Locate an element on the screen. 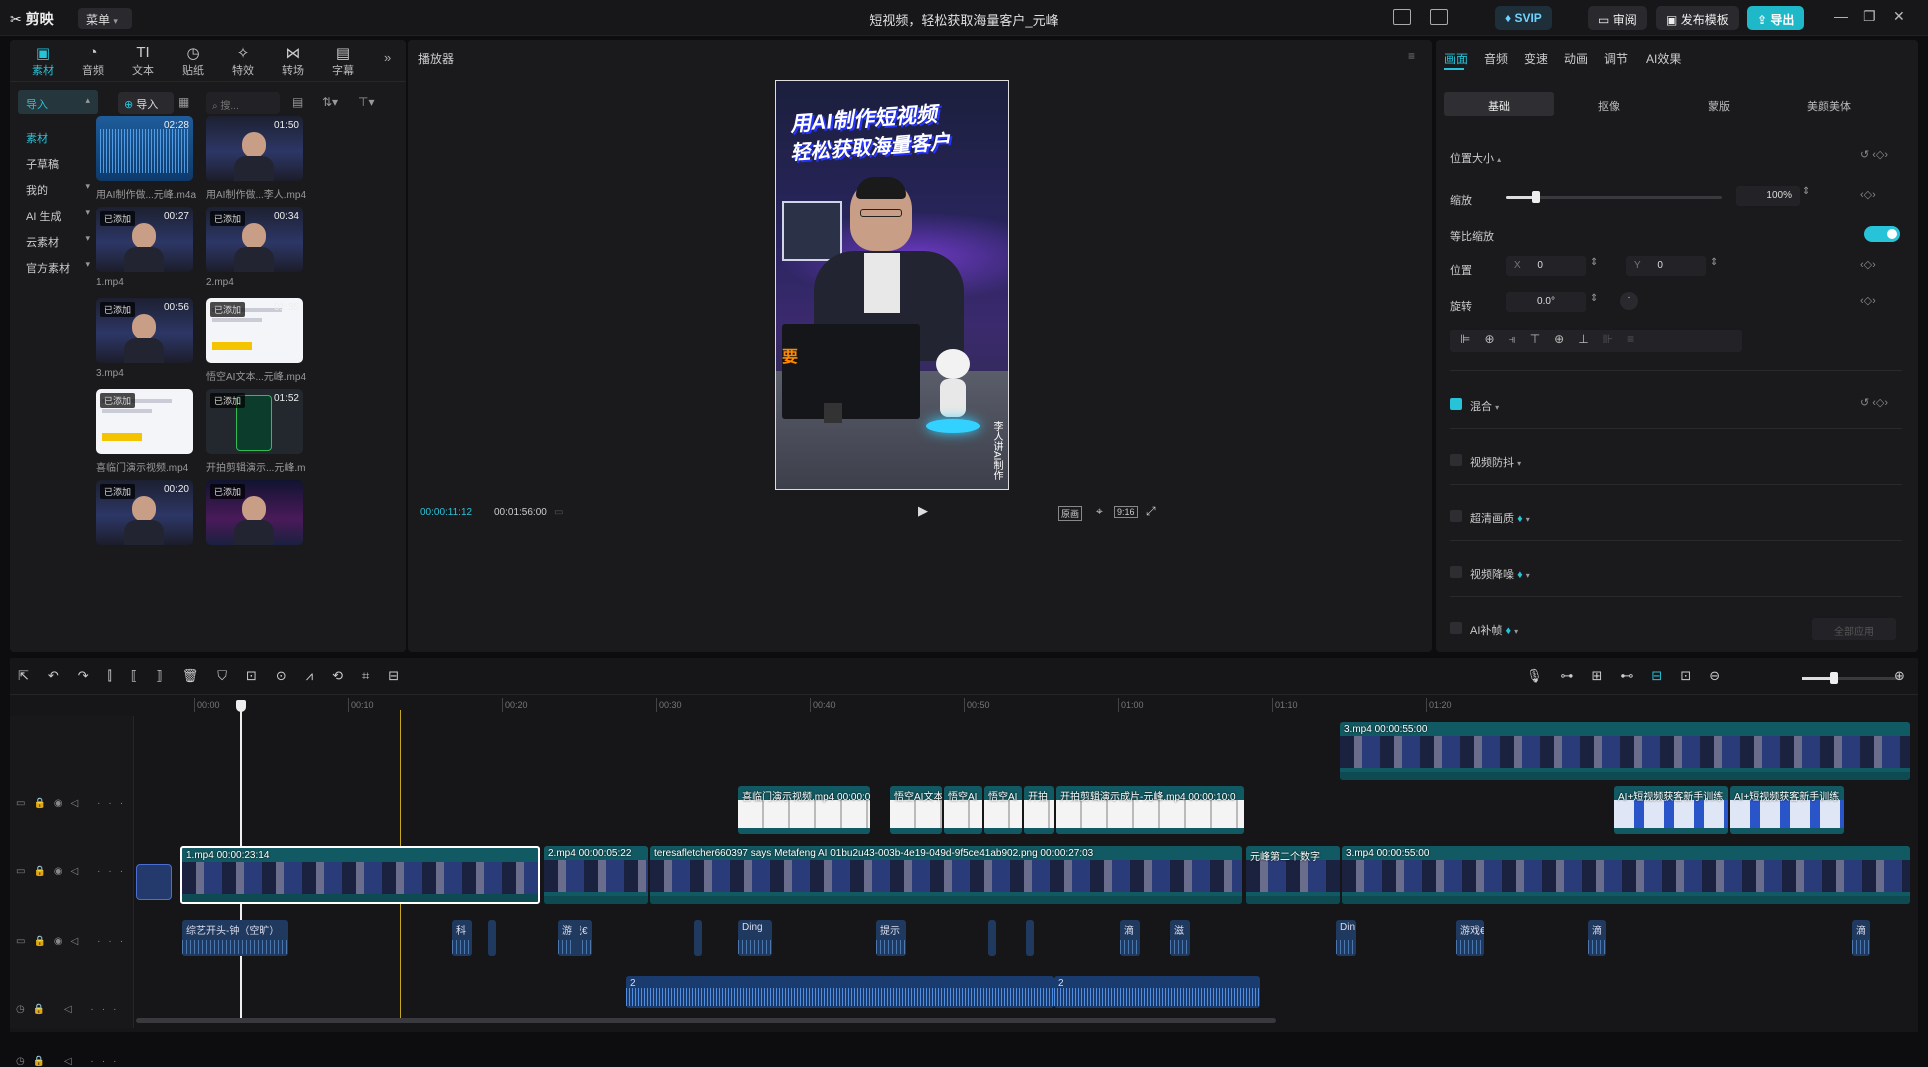 This screenshot has height=1067, width=1928. scale-keyframe-icon: ‹◇› is located at coordinates (1868, 194).